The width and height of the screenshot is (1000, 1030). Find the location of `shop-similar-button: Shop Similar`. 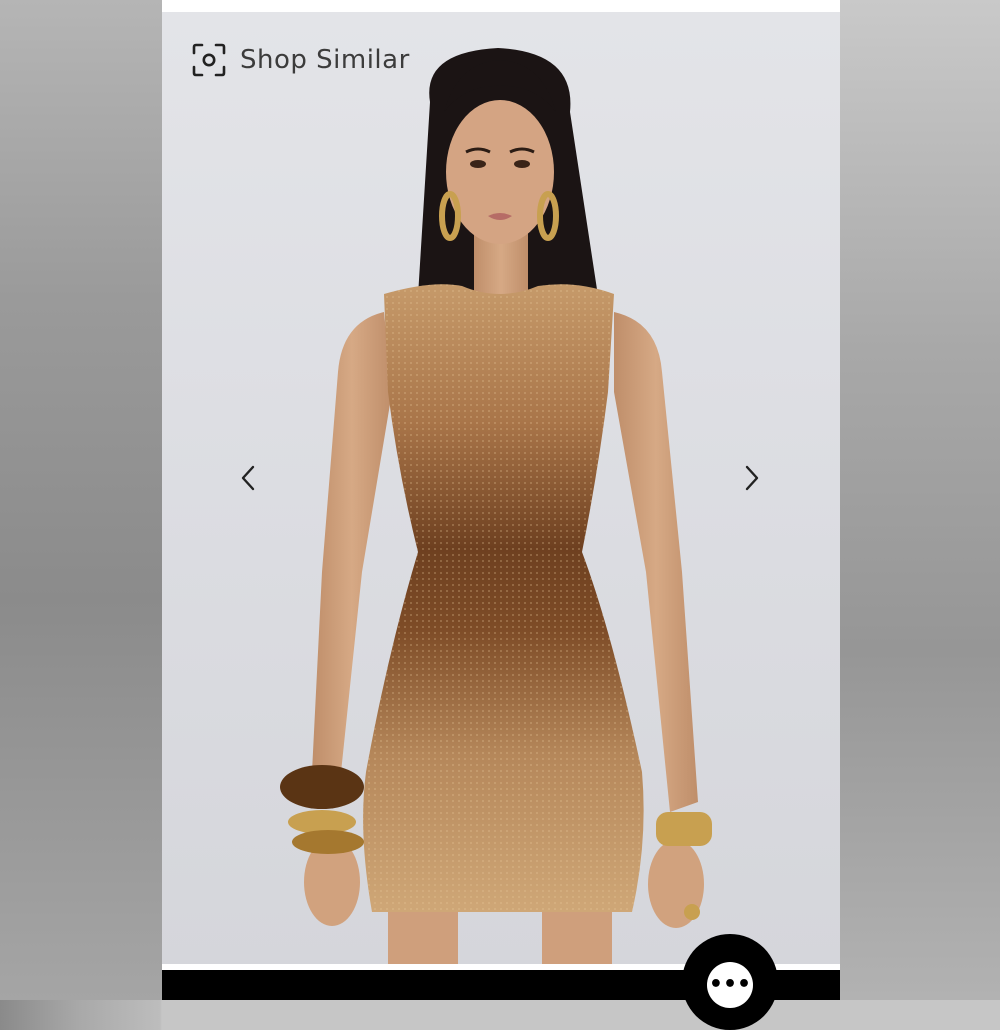

shop-similar-button: Shop Similar is located at coordinates (301, 60).